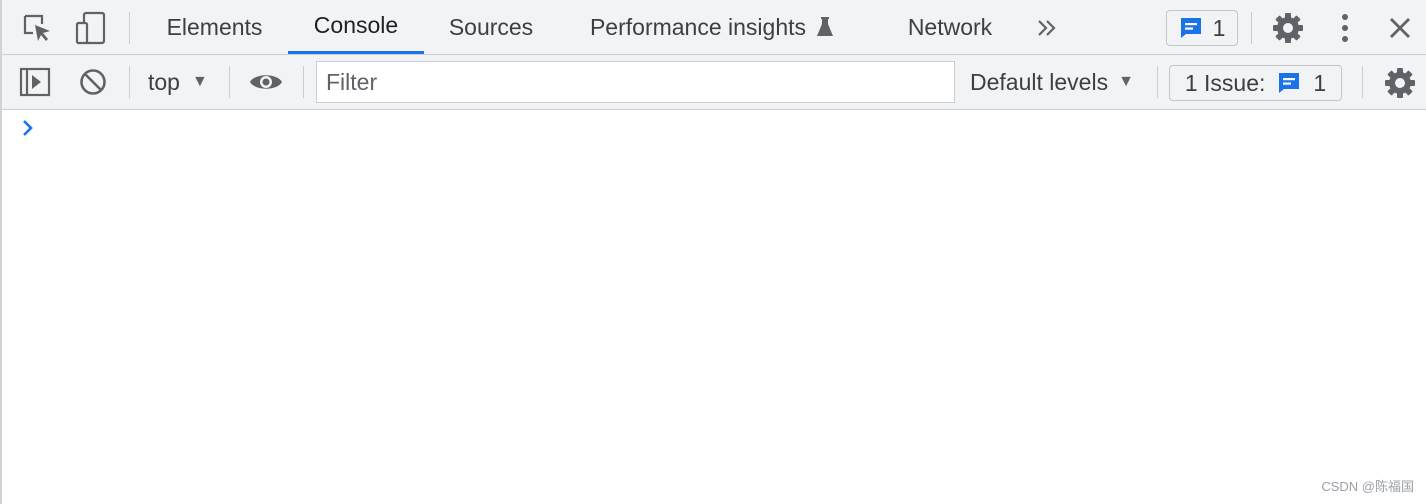  I want to click on clear-block-icon, so click(93, 82).